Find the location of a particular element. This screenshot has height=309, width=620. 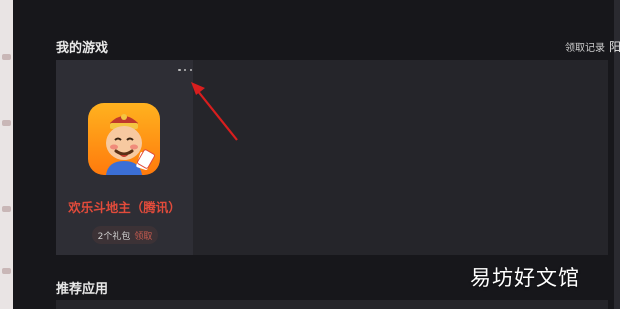

truncated-label: 阳 is located at coordinates (614, 47).